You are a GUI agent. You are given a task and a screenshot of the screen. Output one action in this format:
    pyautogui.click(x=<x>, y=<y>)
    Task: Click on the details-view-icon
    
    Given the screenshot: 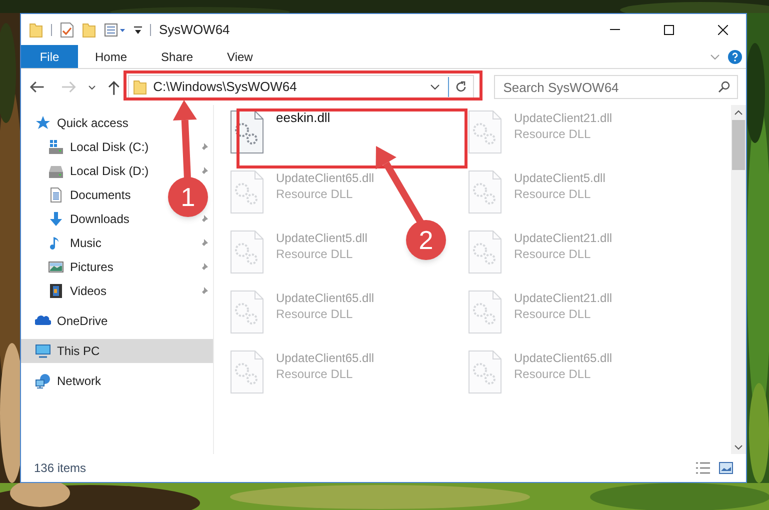 What is the action you would take?
    pyautogui.click(x=703, y=468)
    